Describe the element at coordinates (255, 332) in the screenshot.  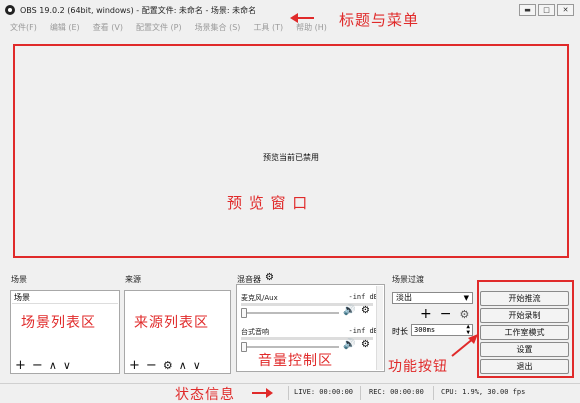
I see `track-name-desktop: 台式音响` at that location.